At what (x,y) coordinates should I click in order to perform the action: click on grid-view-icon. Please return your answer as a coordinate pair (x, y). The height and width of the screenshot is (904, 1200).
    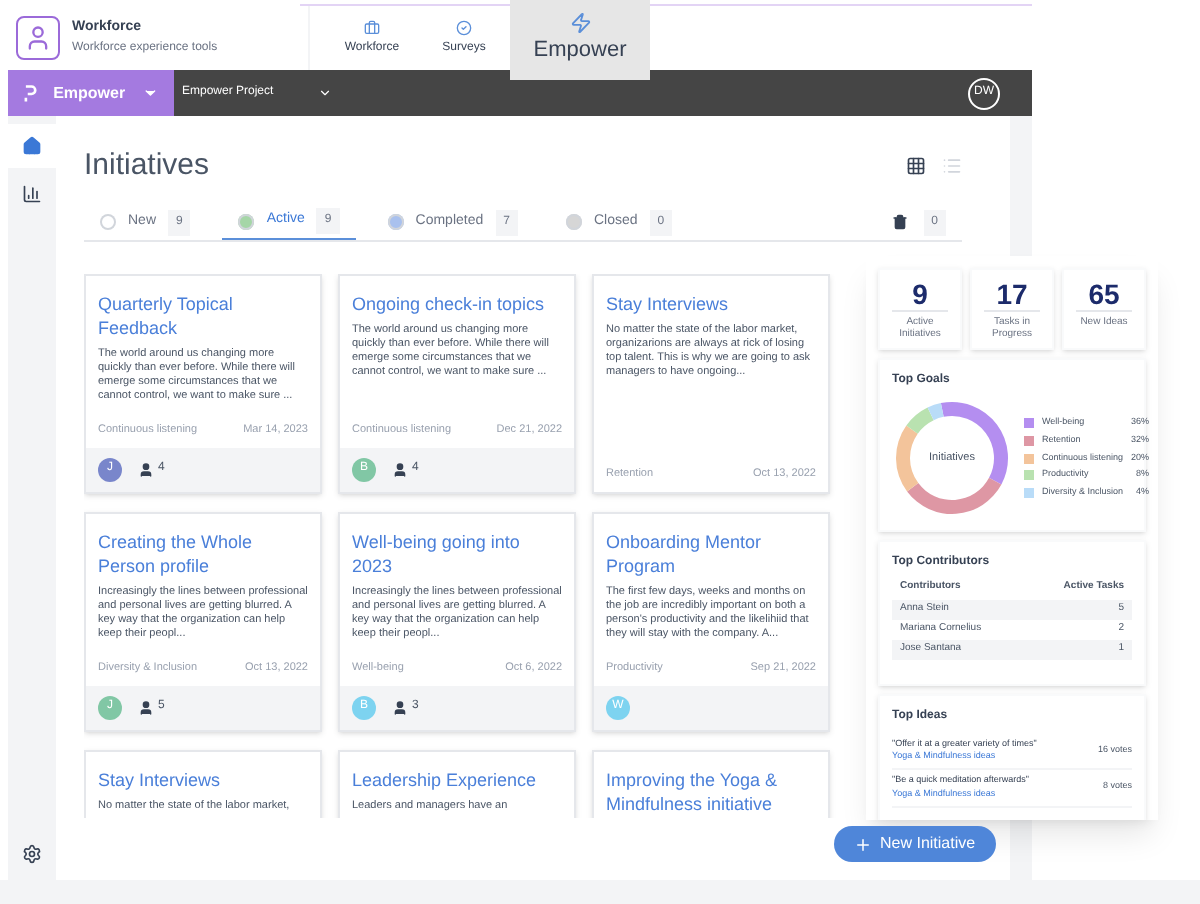
    Looking at the image, I should click on (916, 166).